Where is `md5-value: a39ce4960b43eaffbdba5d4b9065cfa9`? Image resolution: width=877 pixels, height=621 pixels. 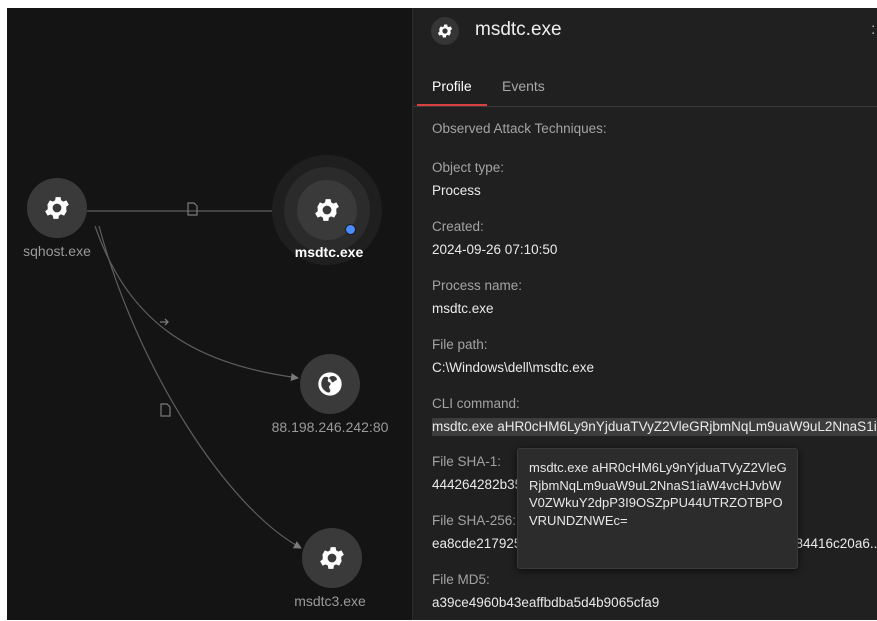
md5-value: a39ce4960b43eaffbdba5d4b9065cfa9 is located at coordinates (546, 602).